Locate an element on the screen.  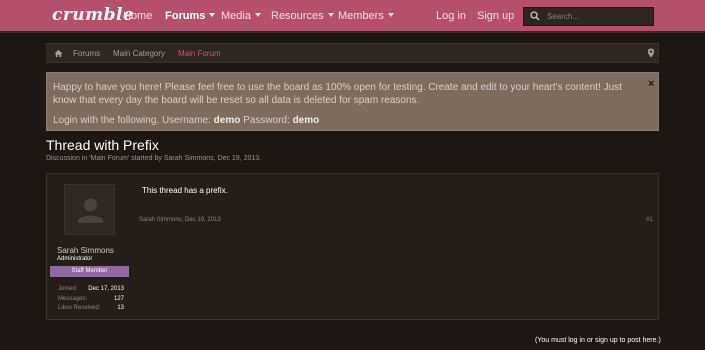
nav-resources-label: Resources is located at coordinates (297, 16).